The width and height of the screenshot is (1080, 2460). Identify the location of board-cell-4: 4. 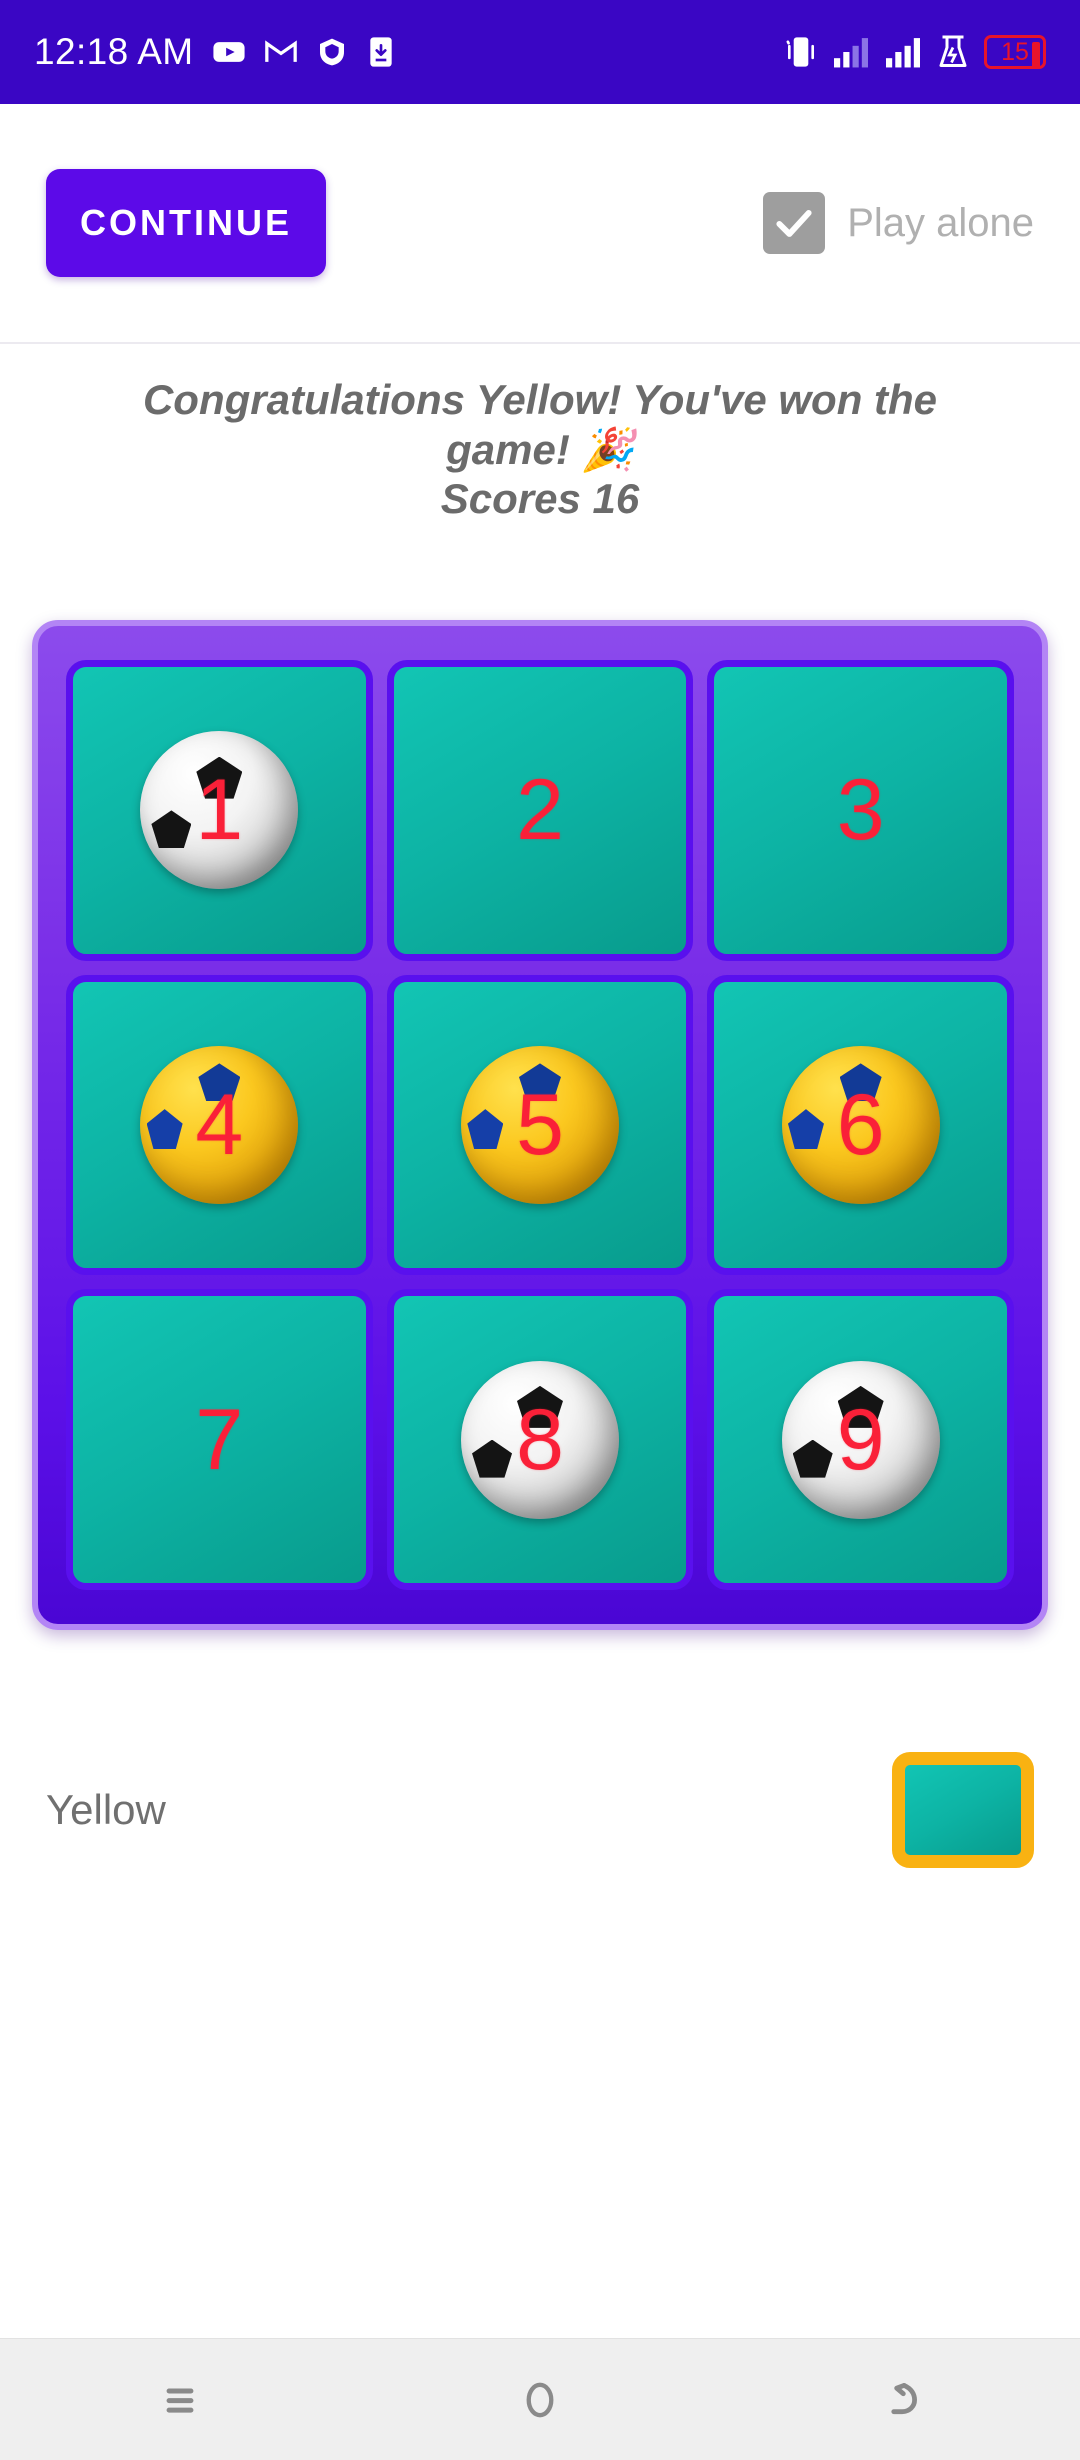
(219, 1125).